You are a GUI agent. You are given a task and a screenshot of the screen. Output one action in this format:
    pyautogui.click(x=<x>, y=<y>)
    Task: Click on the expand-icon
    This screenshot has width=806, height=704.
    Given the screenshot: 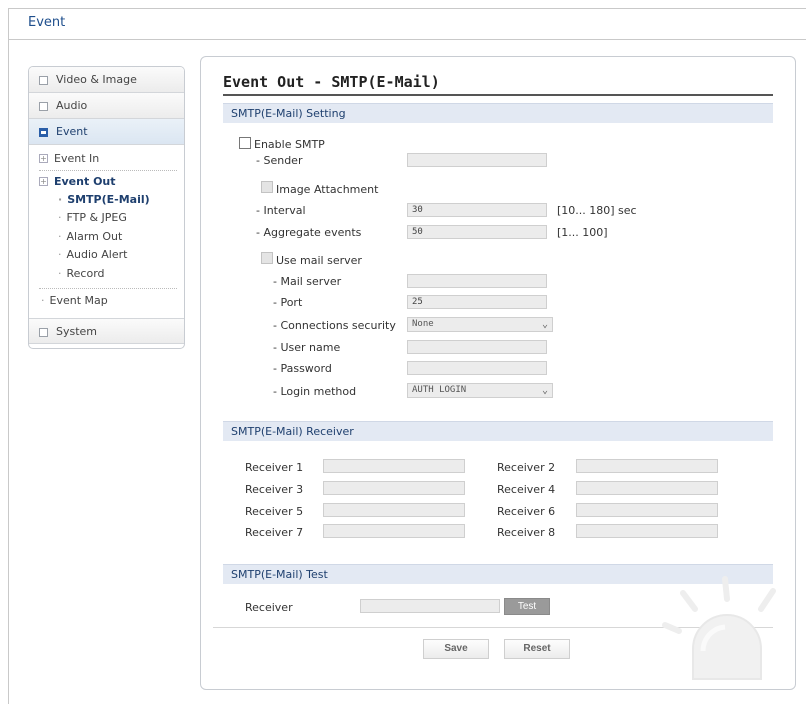 What is the action you would take?
    pyautogui.click(x=43, y=132)
    